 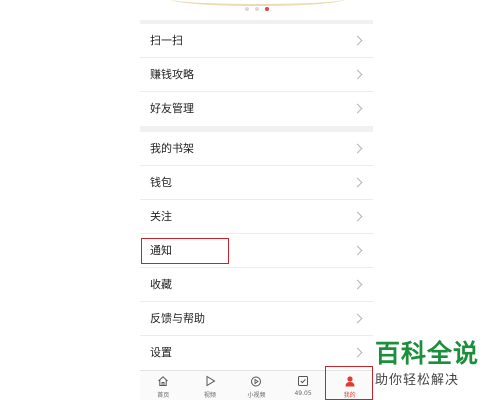 I want to click on tab-label: 视频, so click(x=209, y=395).